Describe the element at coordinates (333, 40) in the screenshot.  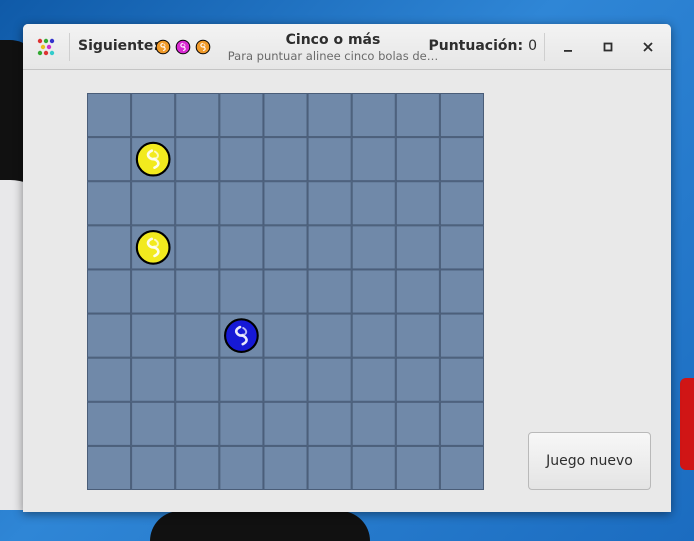
I see `window-title: Cinco o más` at that location.